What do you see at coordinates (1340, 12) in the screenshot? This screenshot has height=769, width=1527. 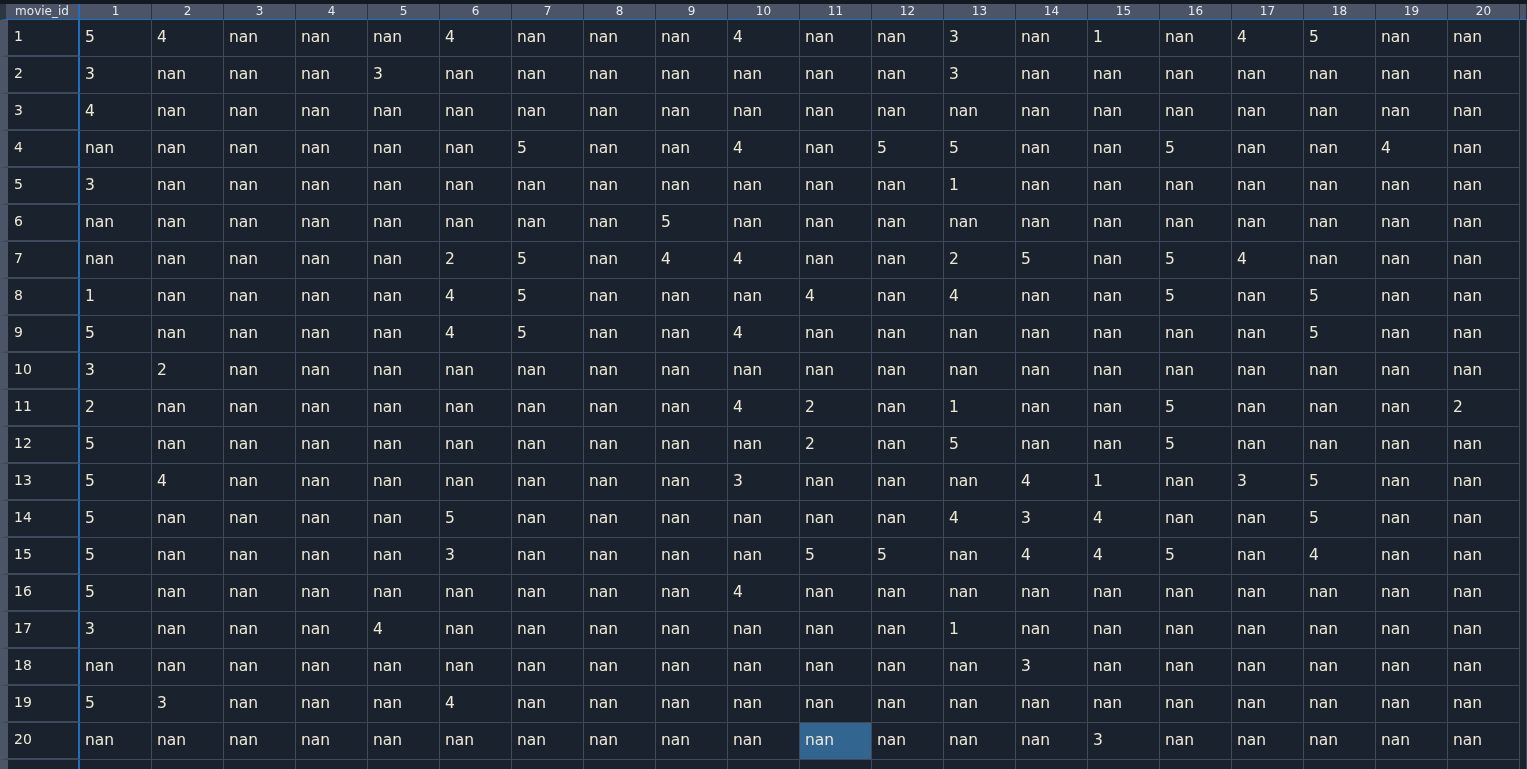 I see `column-header: 18` at bounding box center [1340, 12].